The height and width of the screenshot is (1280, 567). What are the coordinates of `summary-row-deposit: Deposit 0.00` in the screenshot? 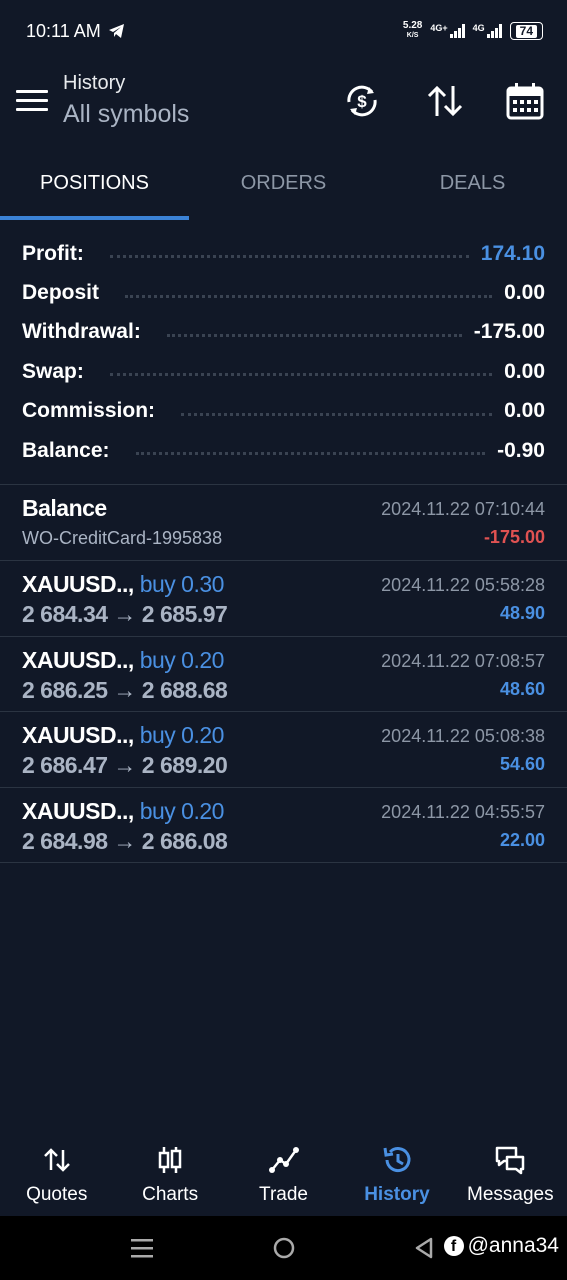 It's located at (283, 293).